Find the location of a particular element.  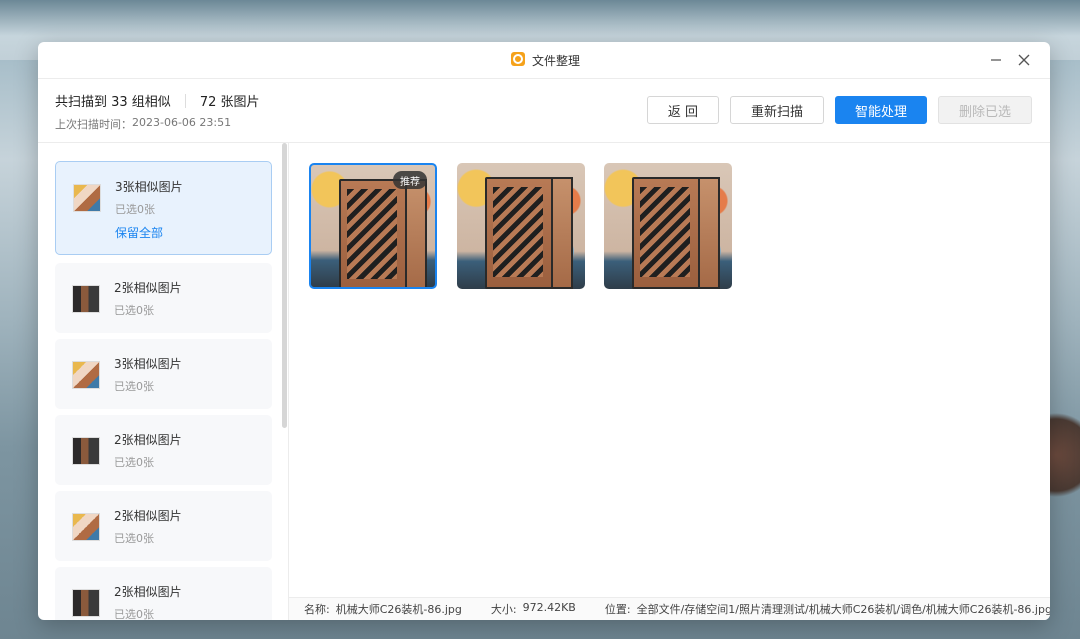

last-scan-info: 上次扫描时间： 2023-06-06 23:51 is located at coordinates (143, 124).